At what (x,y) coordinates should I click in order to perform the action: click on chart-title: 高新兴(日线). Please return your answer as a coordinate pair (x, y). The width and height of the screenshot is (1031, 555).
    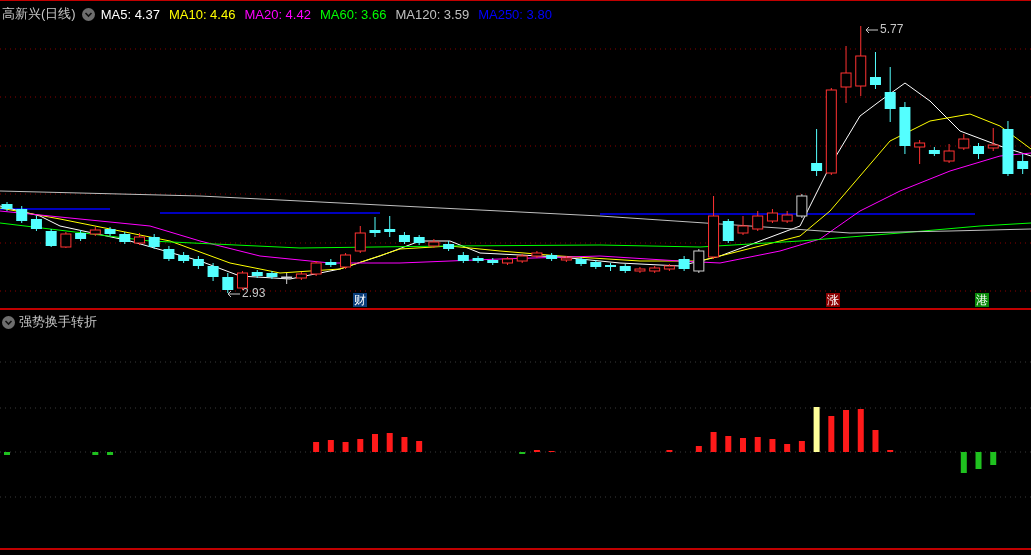
    Looking at the image, I should click on (39, 14).